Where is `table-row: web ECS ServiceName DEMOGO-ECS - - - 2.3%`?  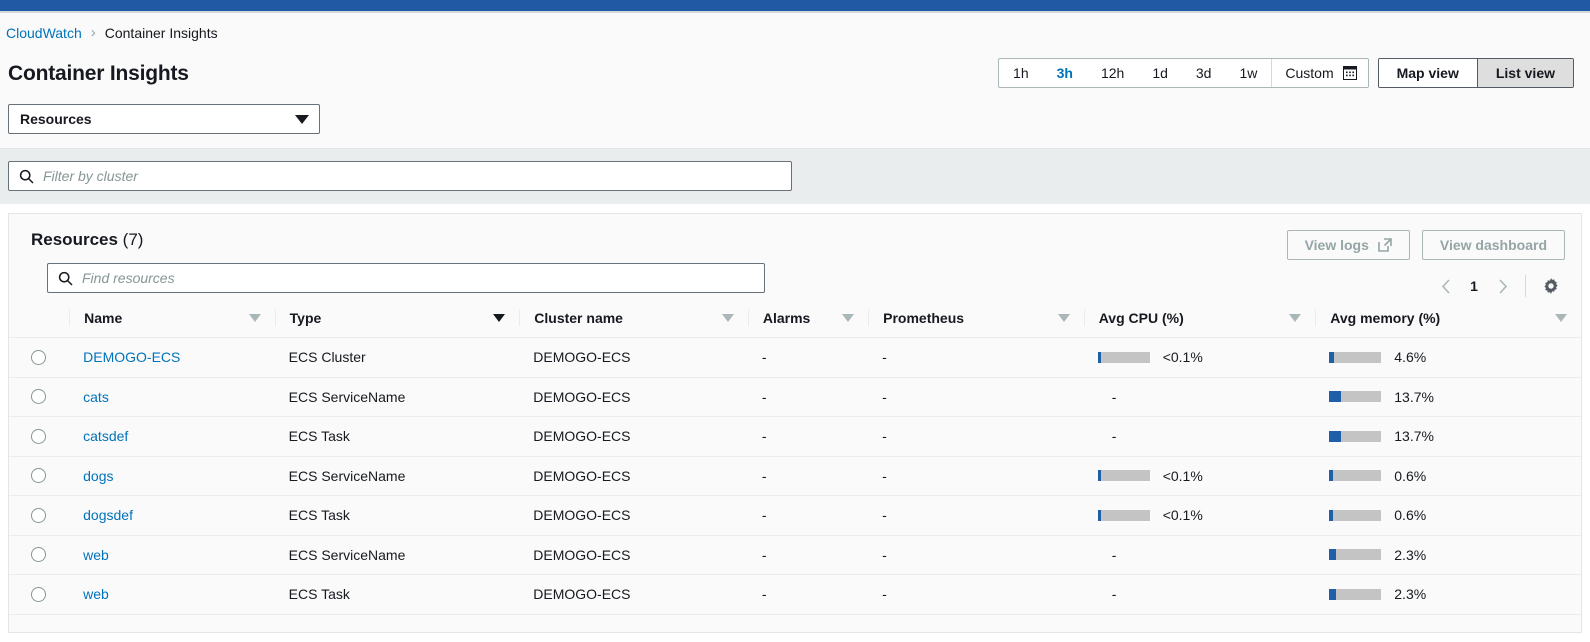
table-row: web ECS ServiceName DEMOGO-ECS - - - 2.3% is located at coordinates (795, 555).